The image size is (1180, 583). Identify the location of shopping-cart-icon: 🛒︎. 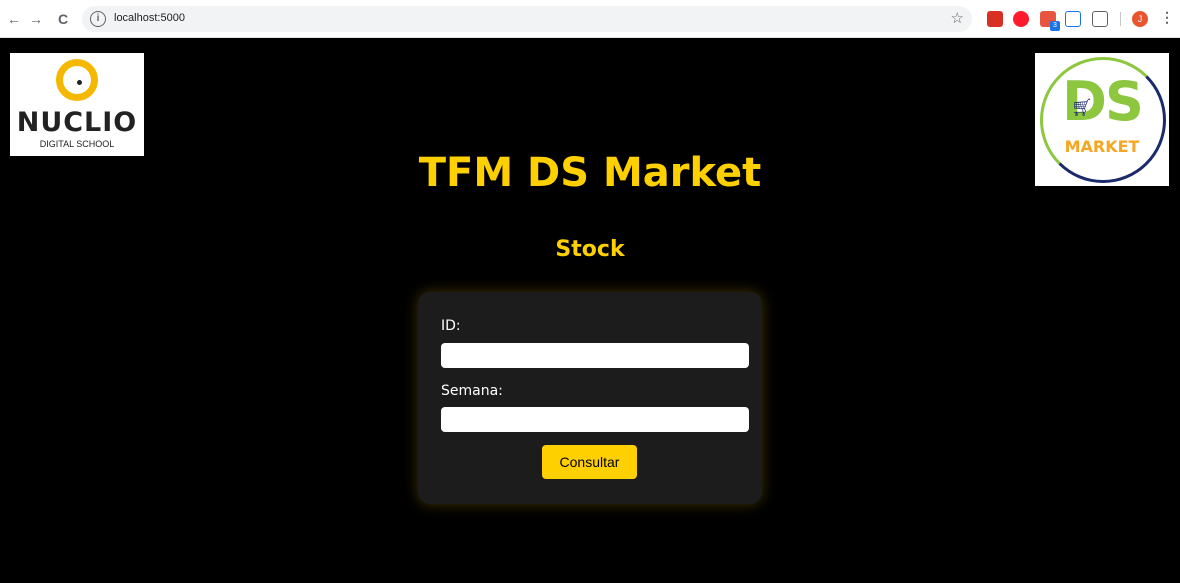
(1082, 107).